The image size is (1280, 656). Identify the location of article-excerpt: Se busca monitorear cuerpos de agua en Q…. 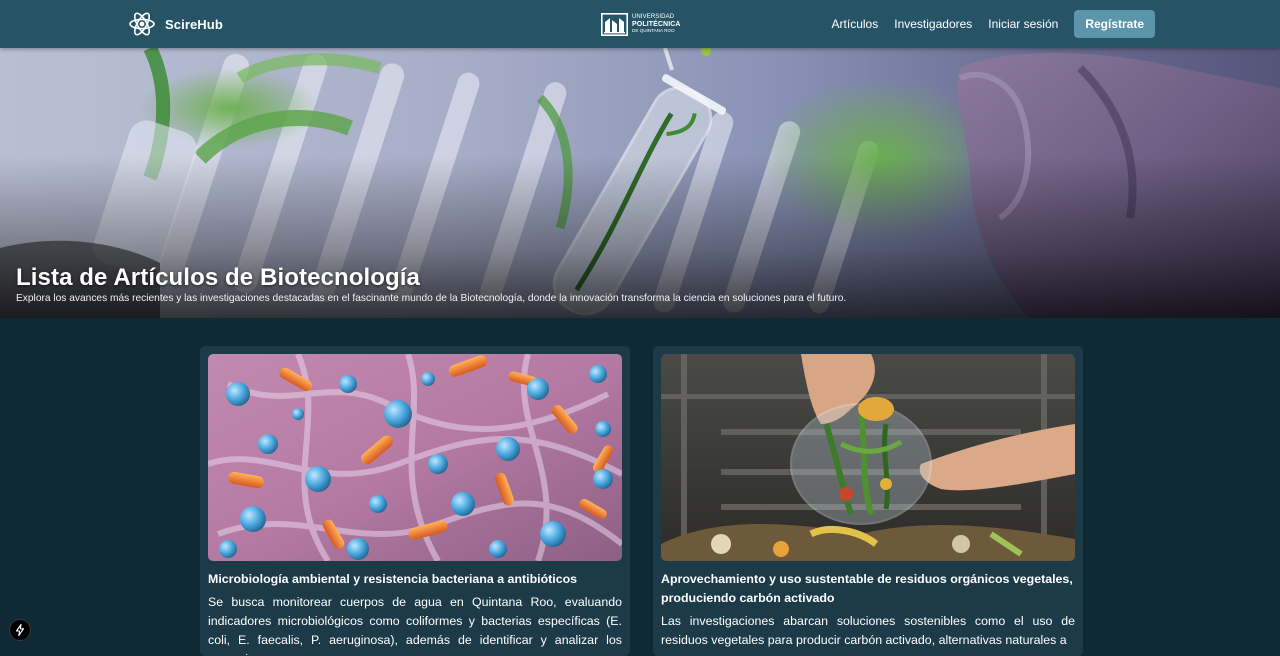
(415, 625).